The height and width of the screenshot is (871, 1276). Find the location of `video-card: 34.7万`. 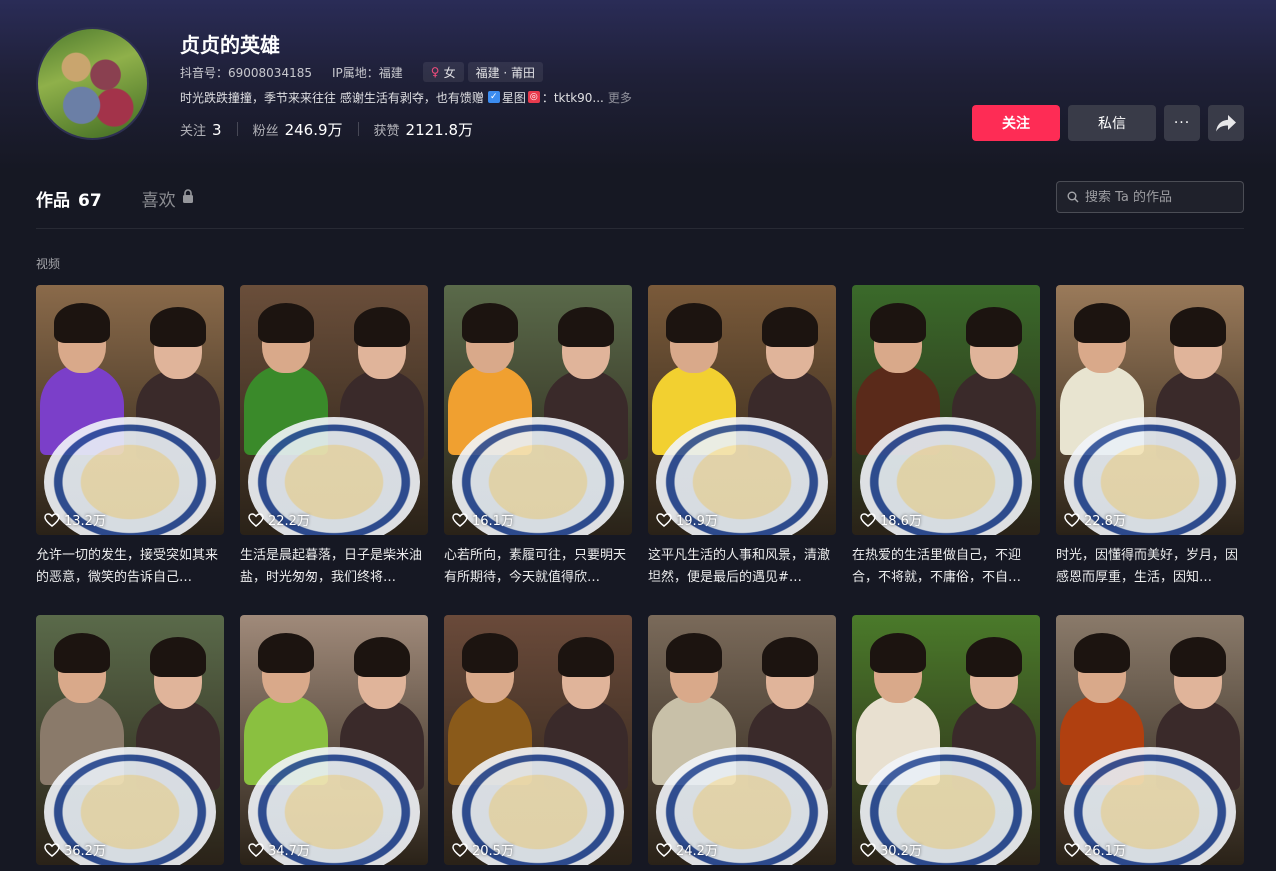

video-card: 34.7万 is located at coordinates (334, 740).